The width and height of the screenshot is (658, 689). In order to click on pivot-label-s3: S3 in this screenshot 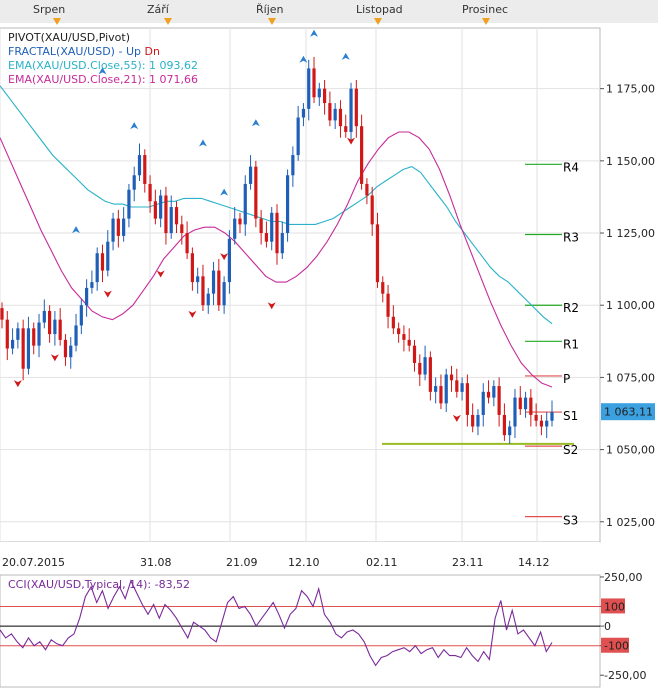, I will do `click(570, 521)`.